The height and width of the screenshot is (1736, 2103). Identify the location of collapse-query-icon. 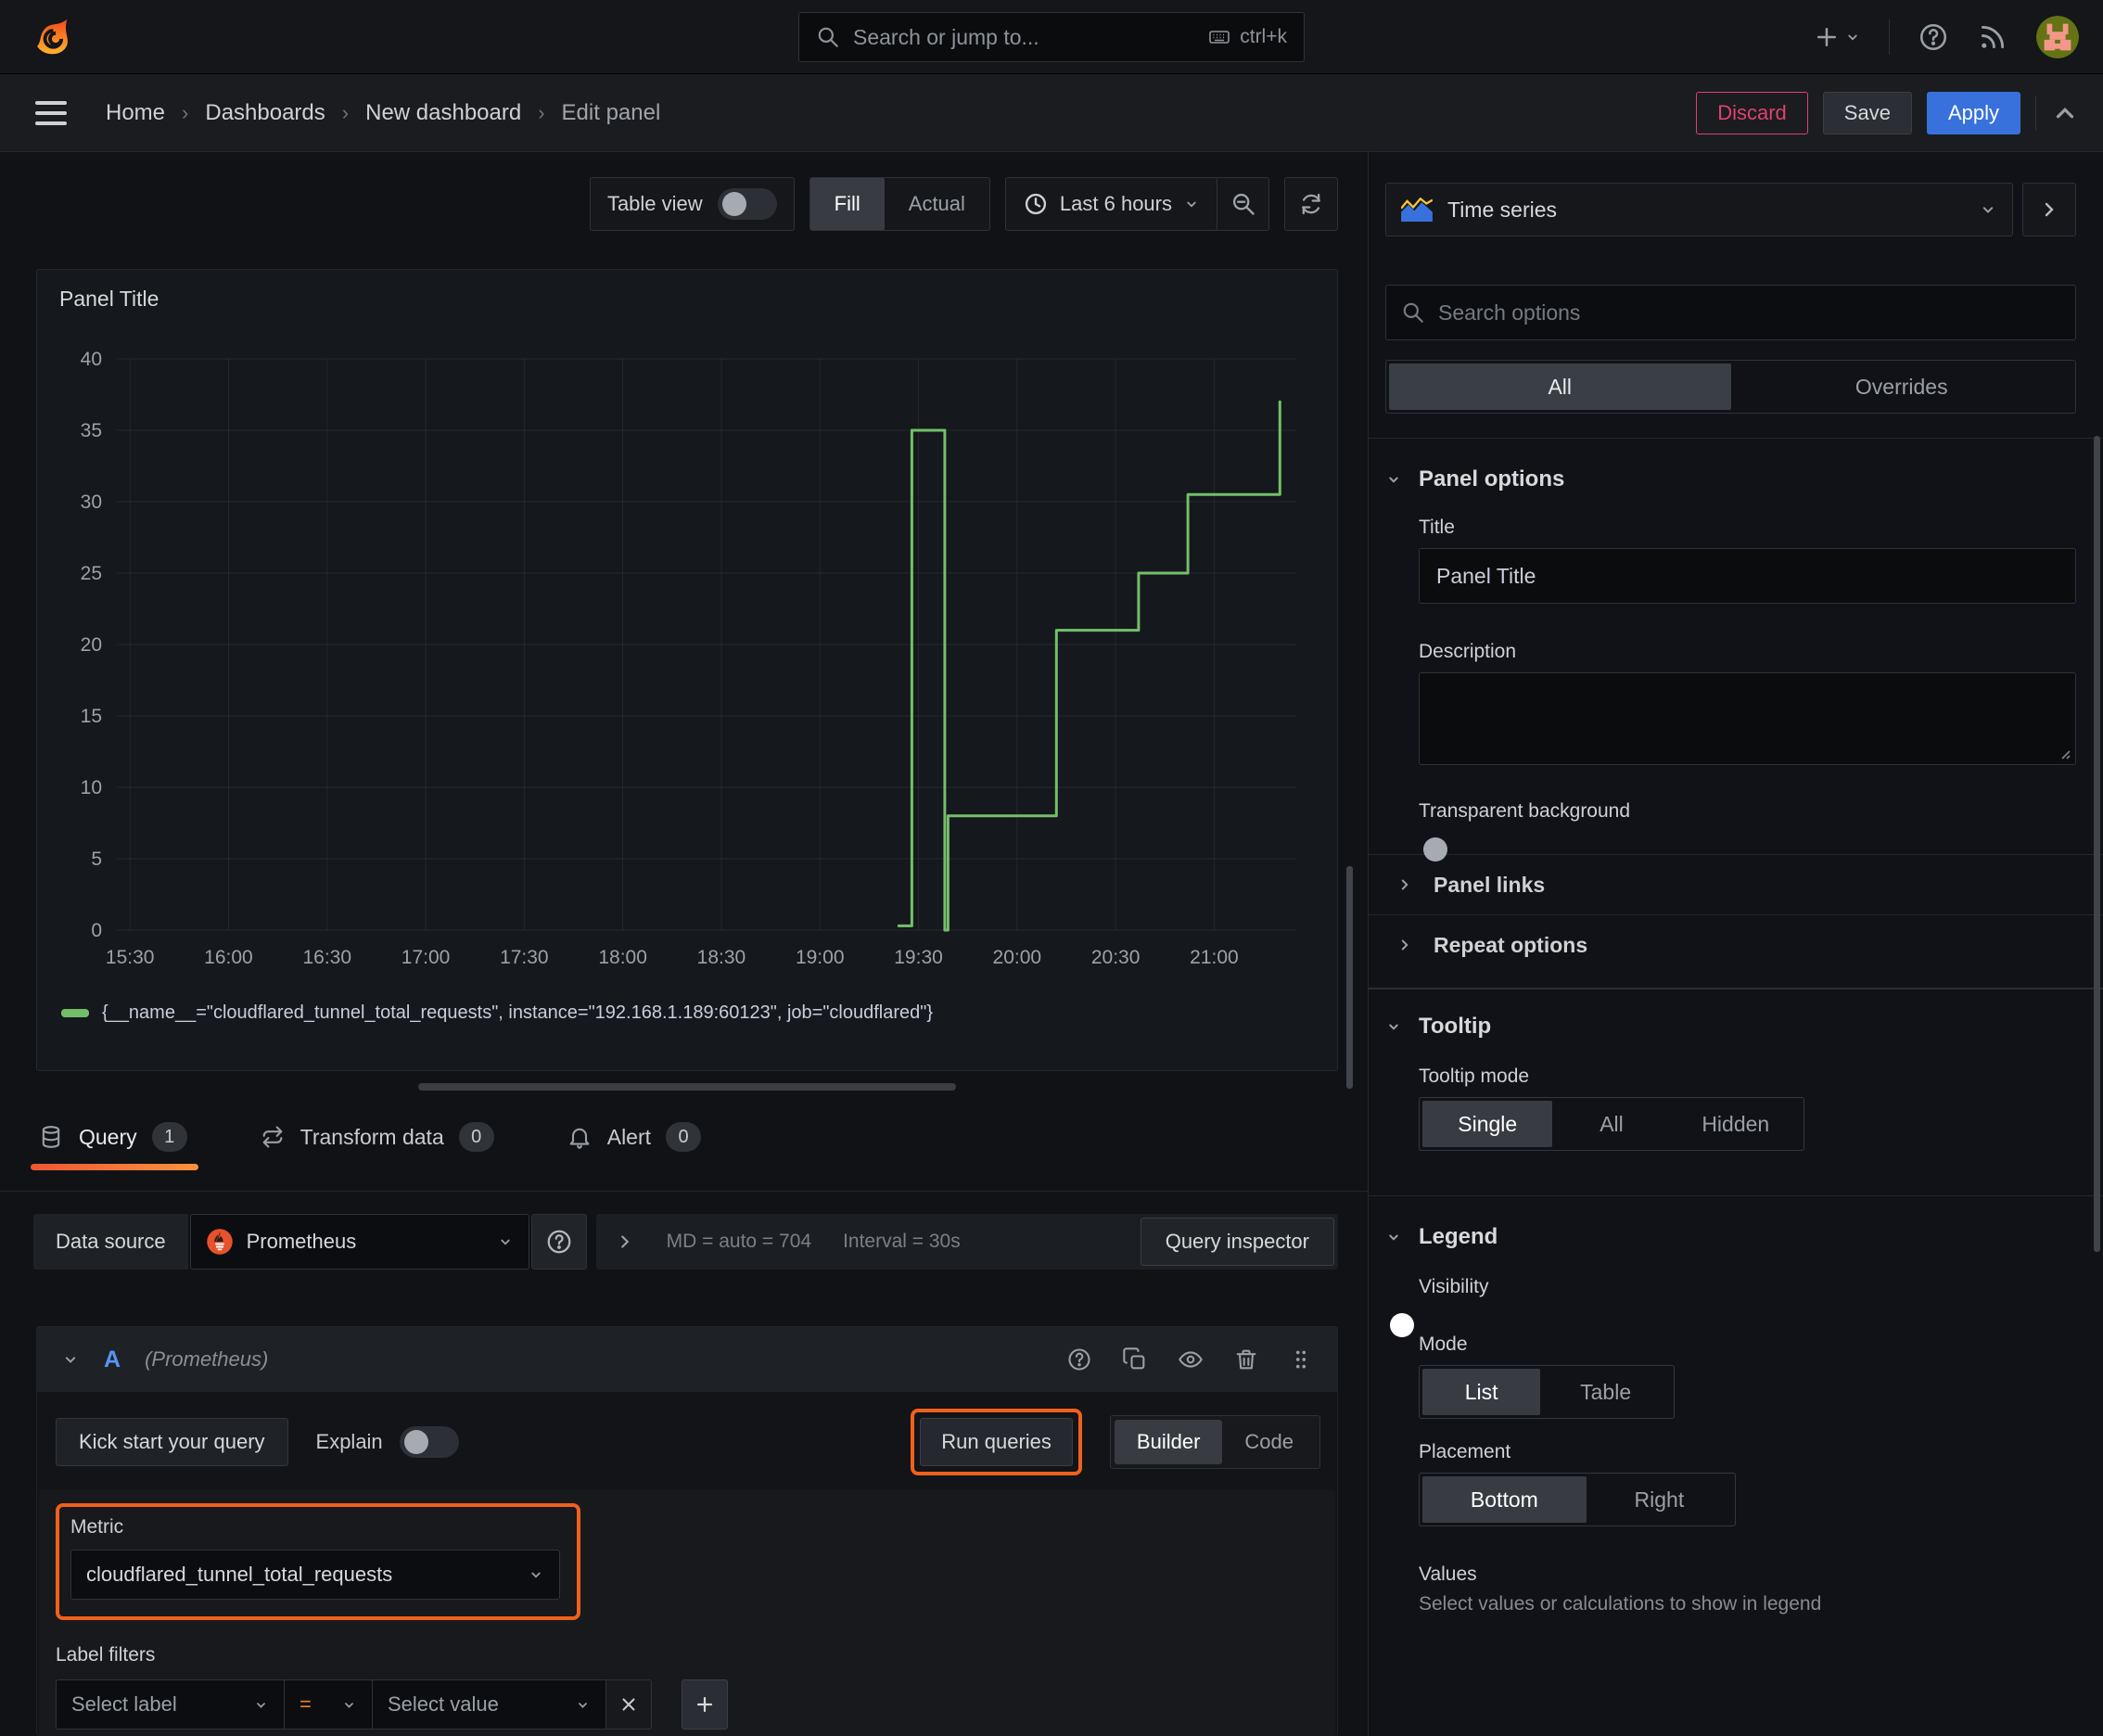
(70, 1359).